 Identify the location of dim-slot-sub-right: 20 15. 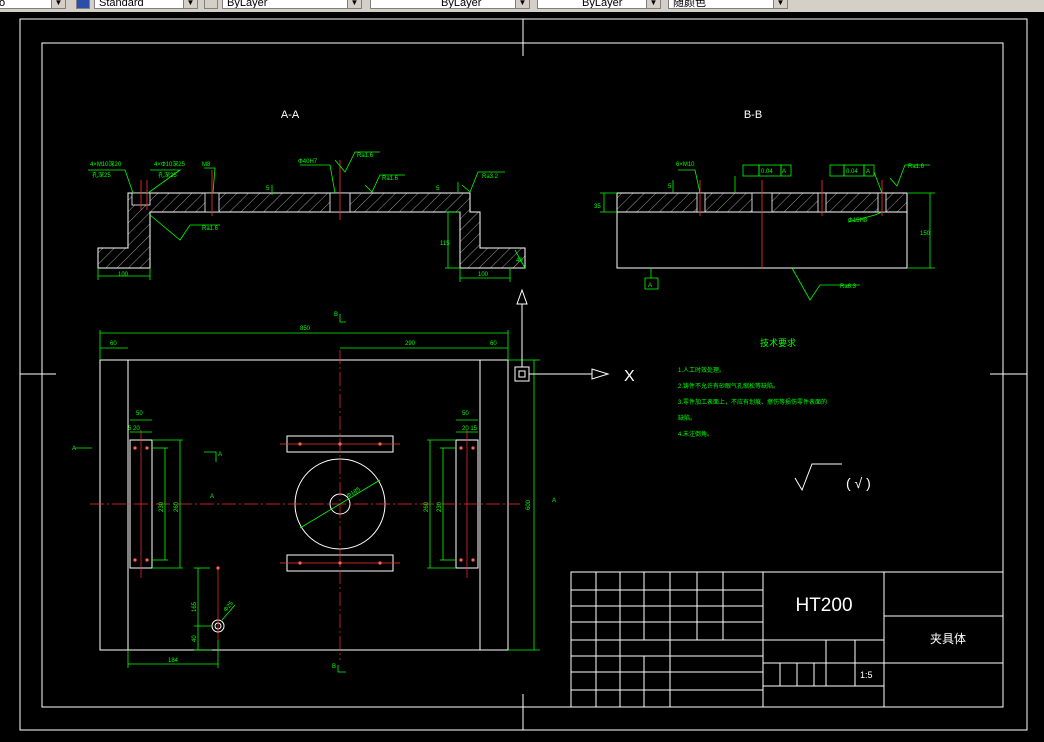
(470, 429).